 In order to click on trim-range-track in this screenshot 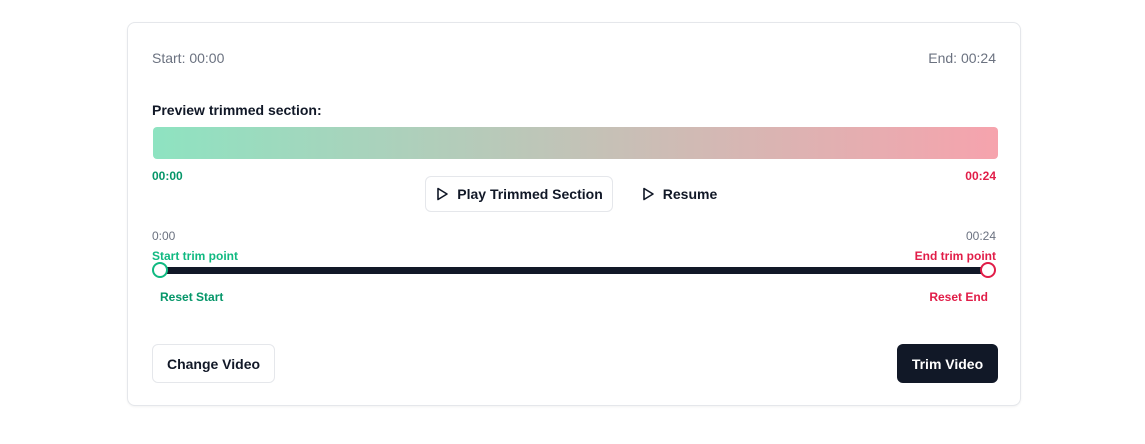, I will do `click(575, 270)`.